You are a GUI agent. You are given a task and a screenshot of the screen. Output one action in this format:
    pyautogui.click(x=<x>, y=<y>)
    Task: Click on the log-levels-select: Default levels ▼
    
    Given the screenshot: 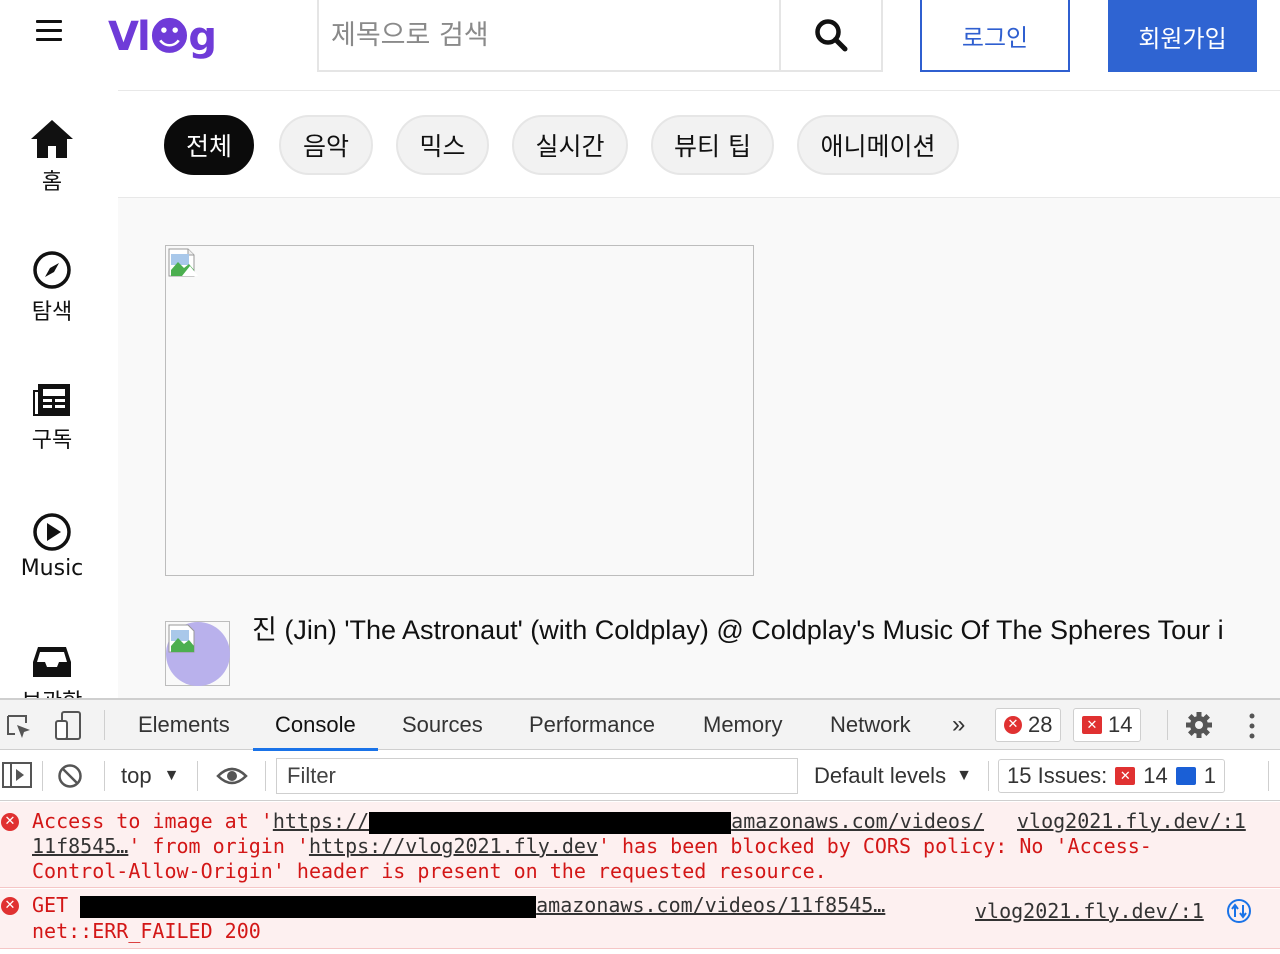 What is the action you would take?
    pyautogui.click(x=893, y=776)
    